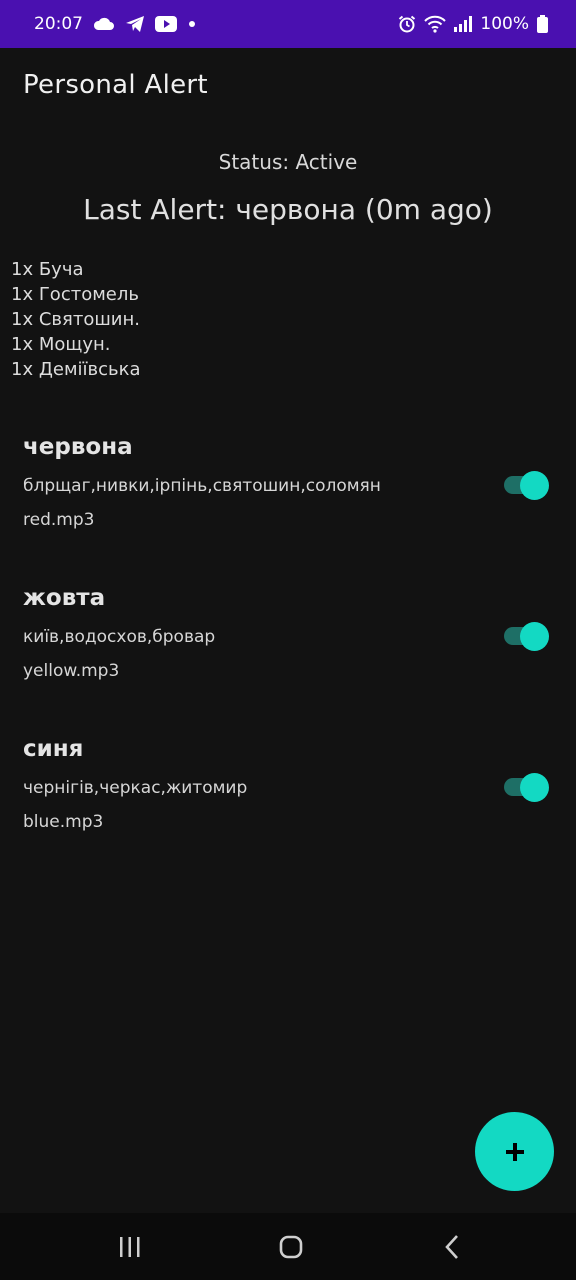  What do you see at coordinates (192, 24) in the screenshot?
I see `dot-icon` at bounding box center [192, 24].